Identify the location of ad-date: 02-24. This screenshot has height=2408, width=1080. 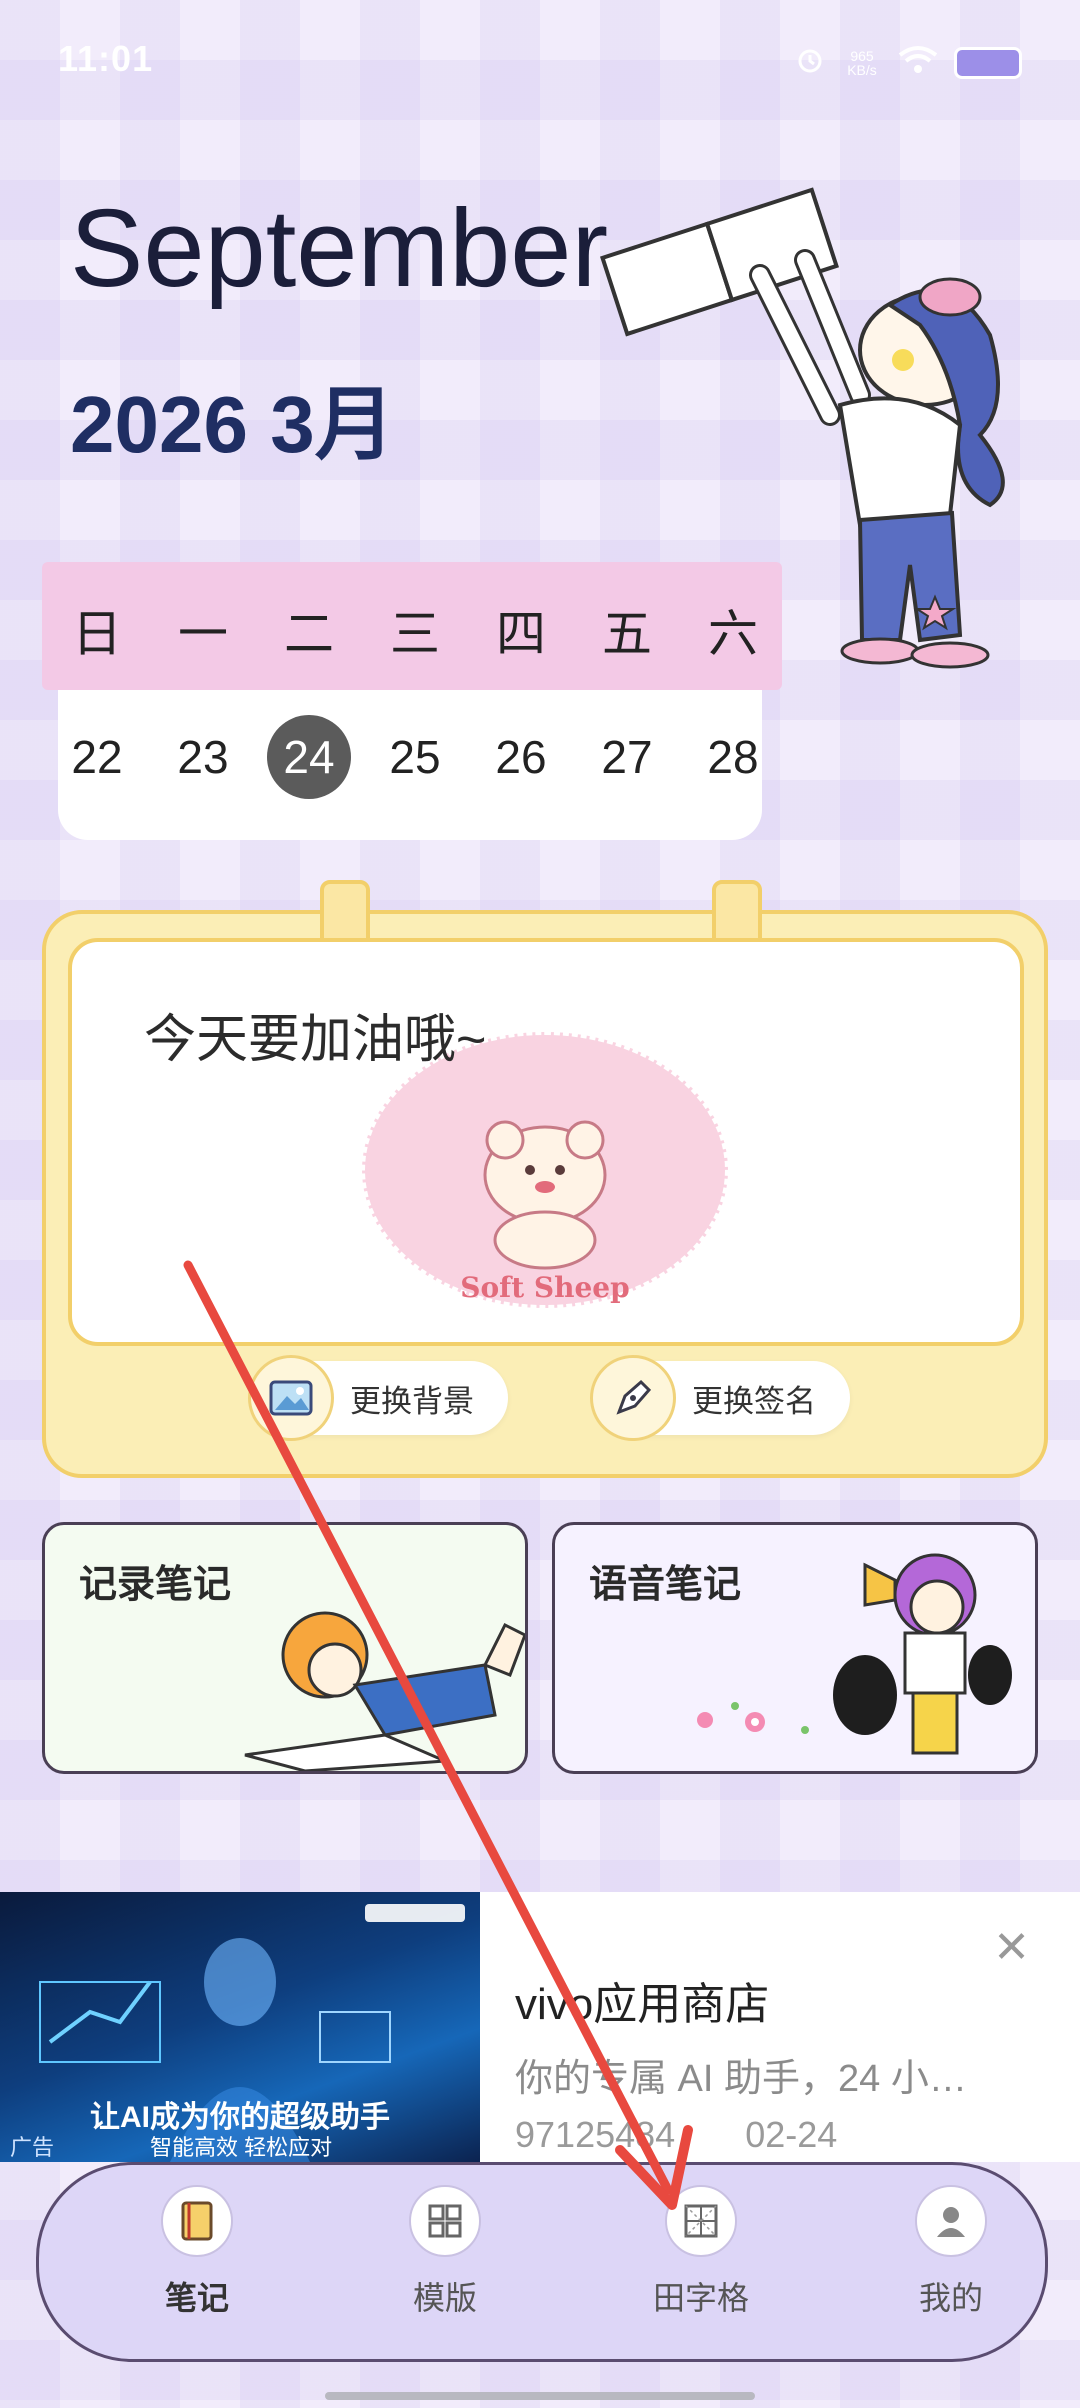
(791, 2134).